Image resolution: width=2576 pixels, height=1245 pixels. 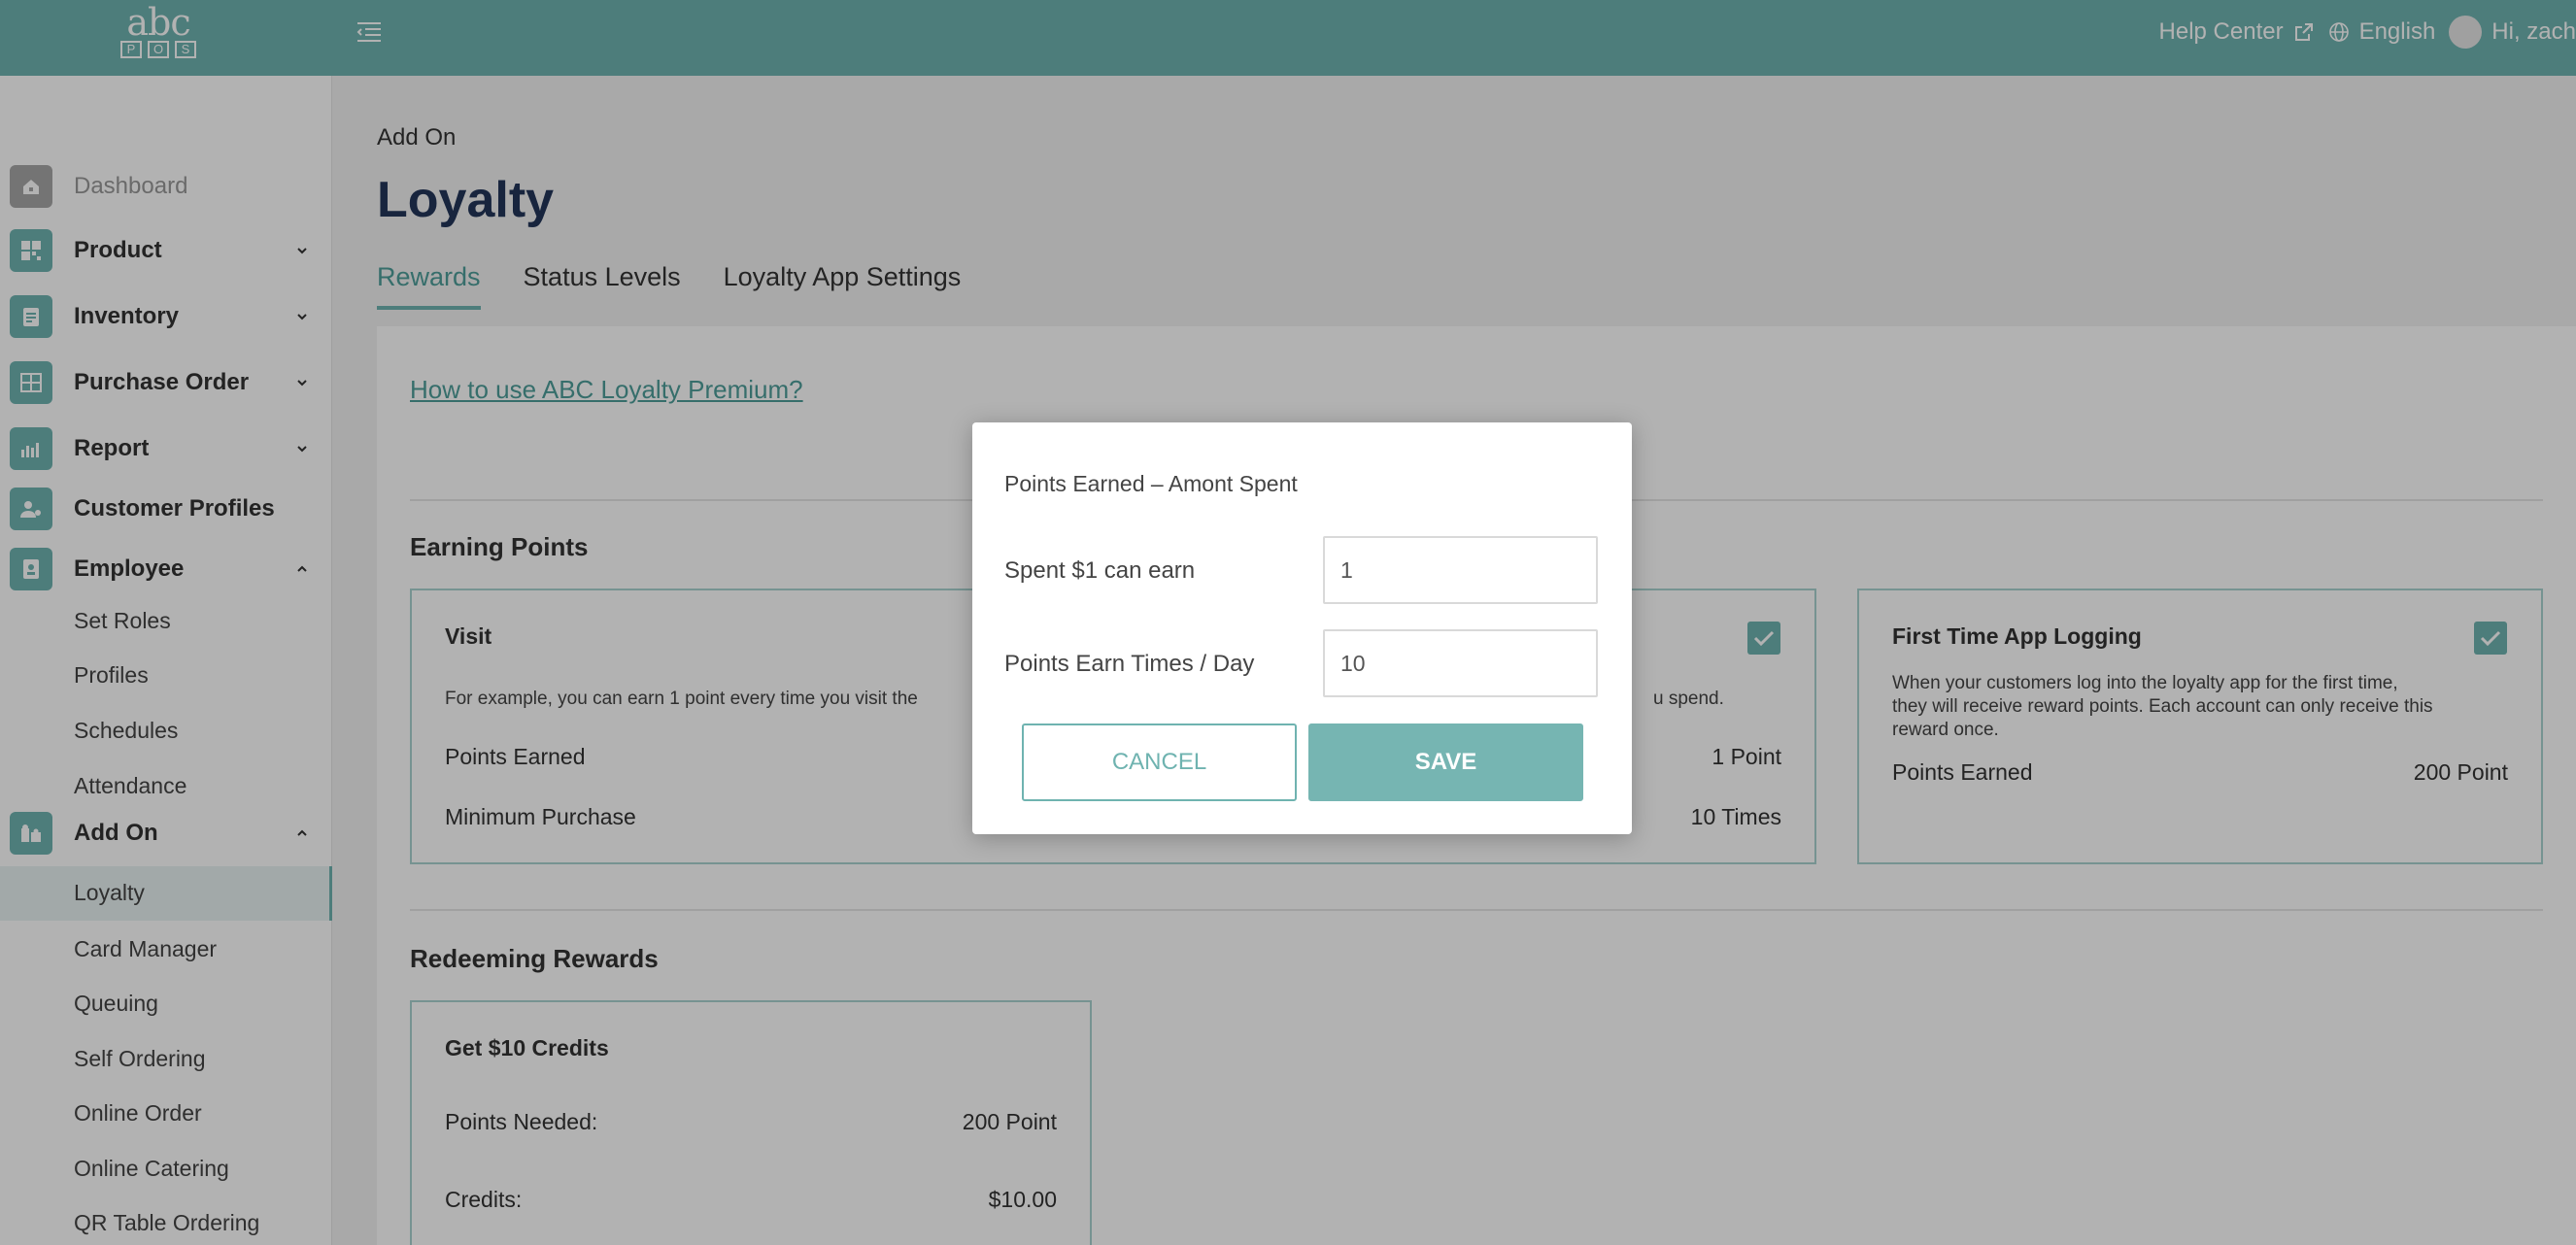 What do you see at coordinates (1100, 570) in the screenshot?
I see `spent-earn-label: Spent $1 can earn` at bounding box center [1100, 570].